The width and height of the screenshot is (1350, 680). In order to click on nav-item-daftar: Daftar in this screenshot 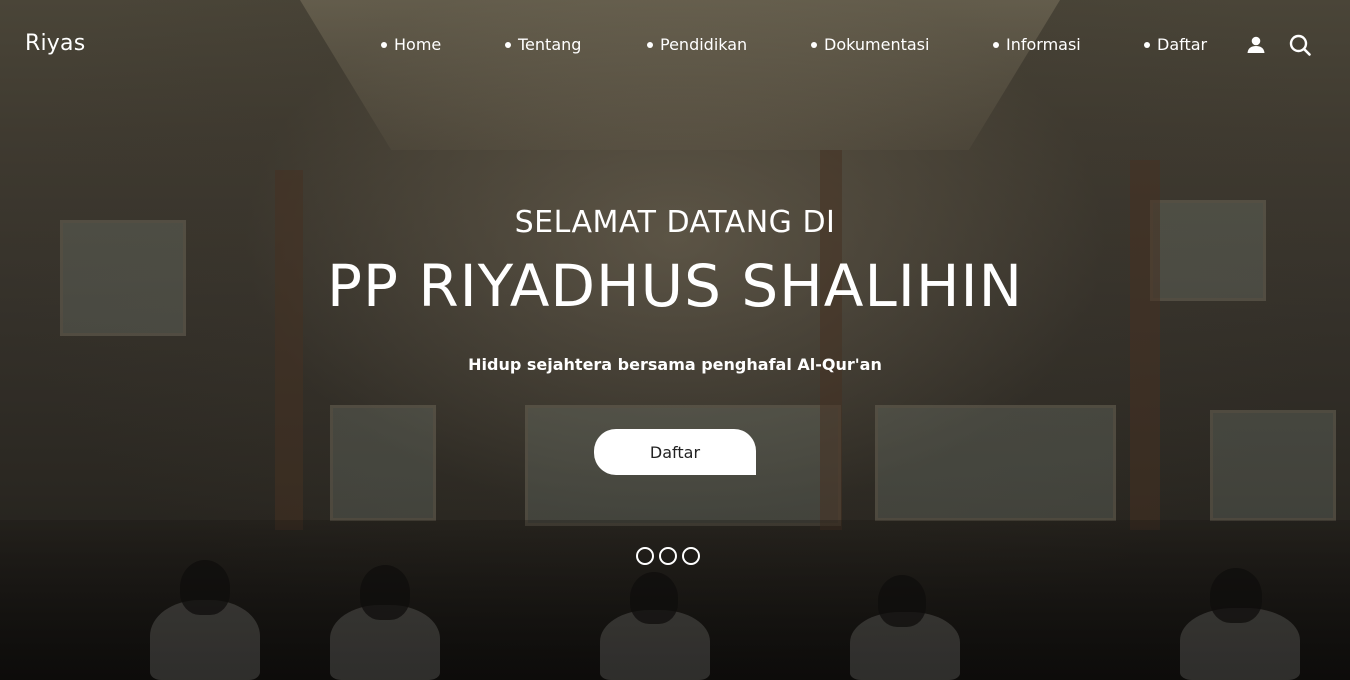, I will do `click(1175, 44)`.